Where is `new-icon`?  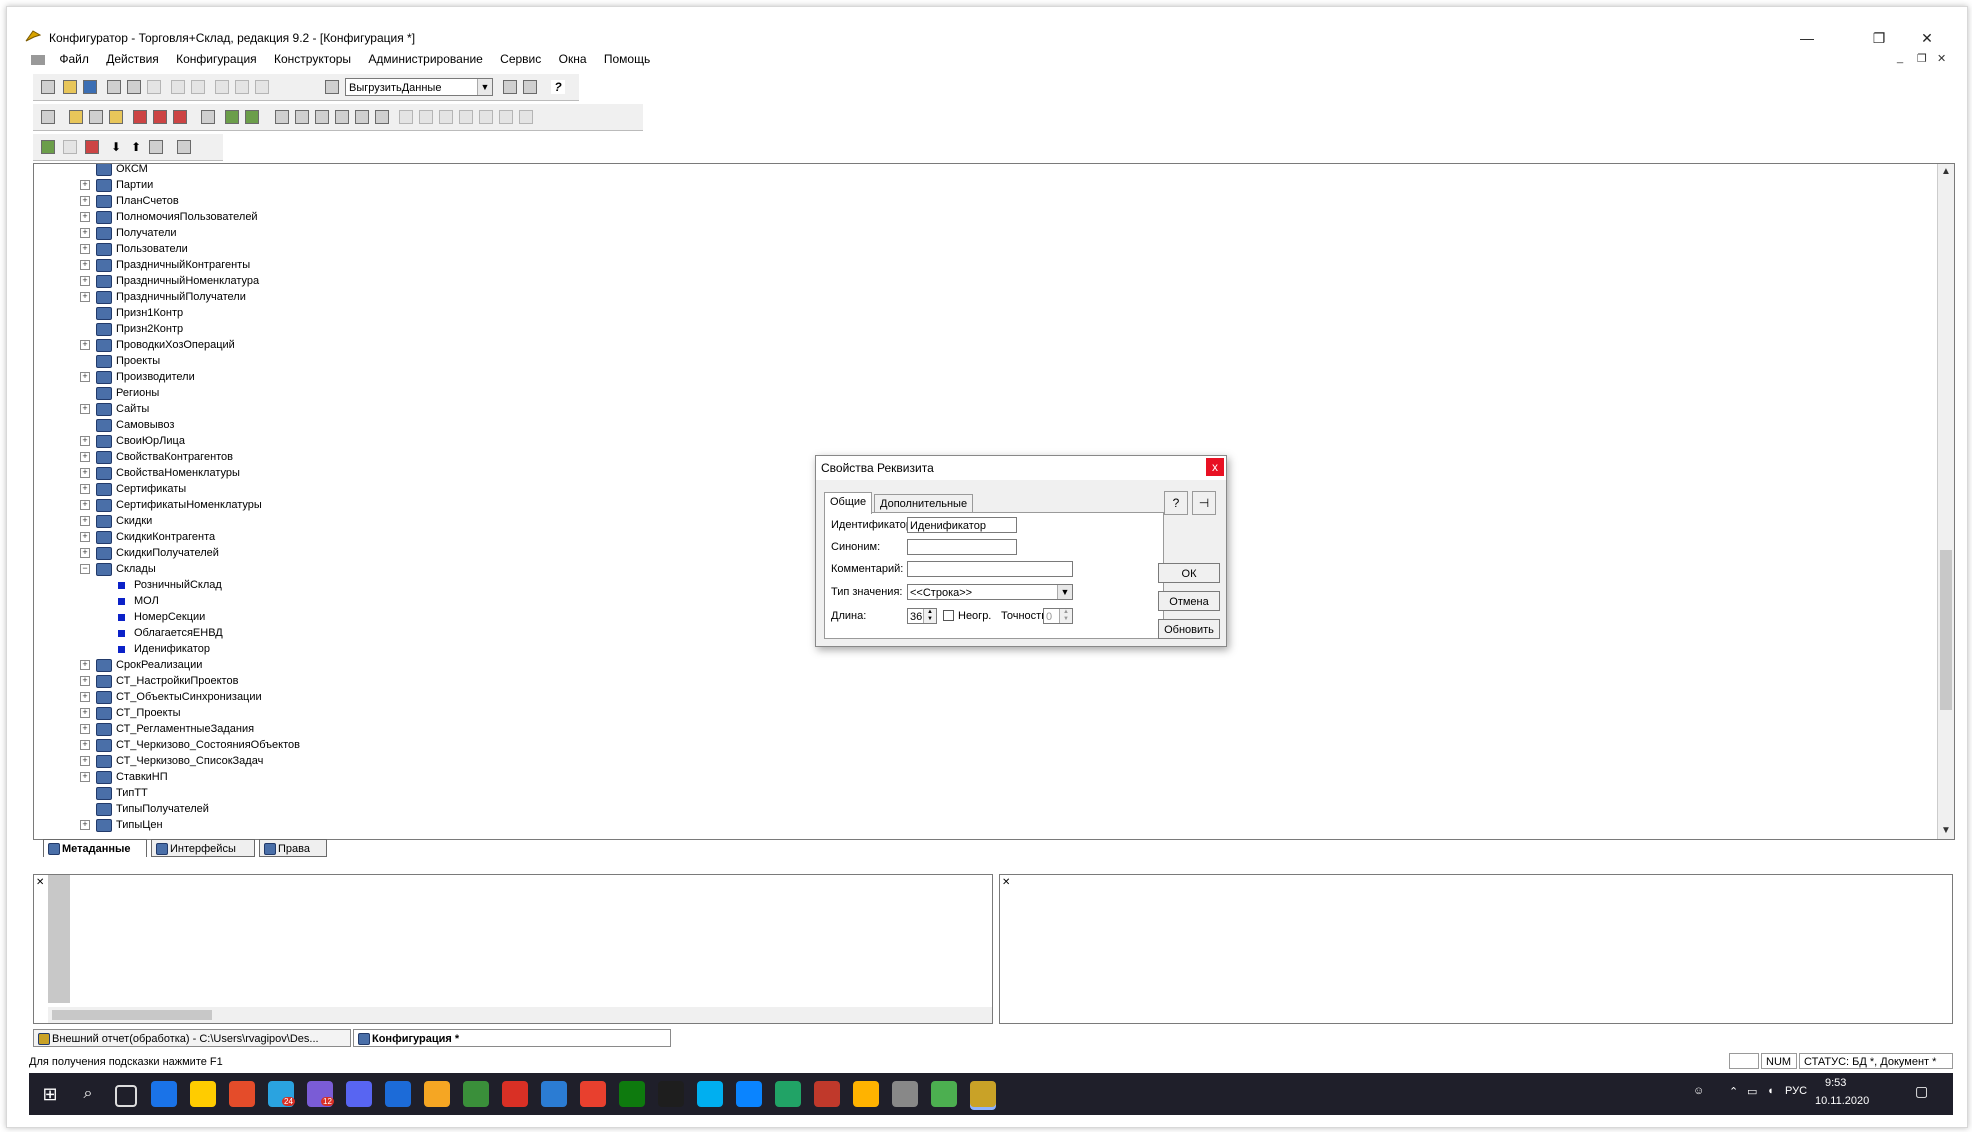 new-icon is located at coordinates (48, 87).